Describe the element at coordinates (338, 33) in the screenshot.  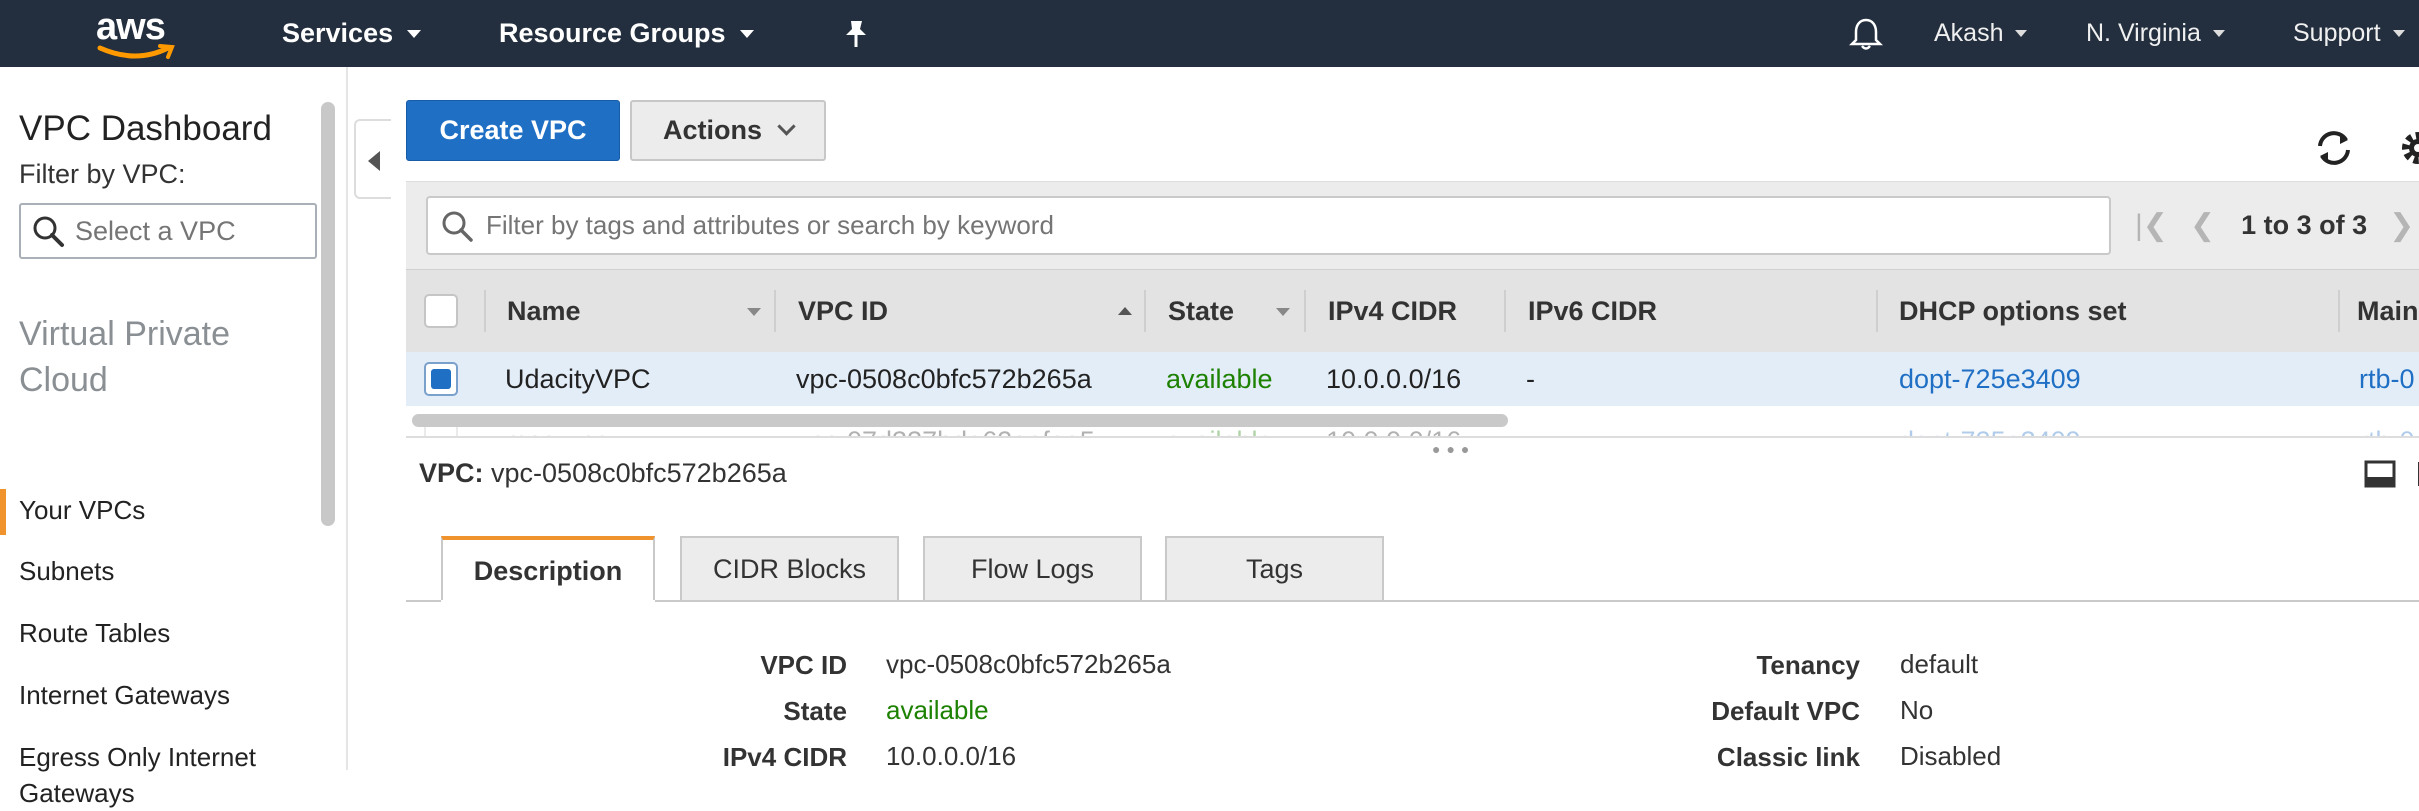
I see `services-menu-label: Services` at that location.